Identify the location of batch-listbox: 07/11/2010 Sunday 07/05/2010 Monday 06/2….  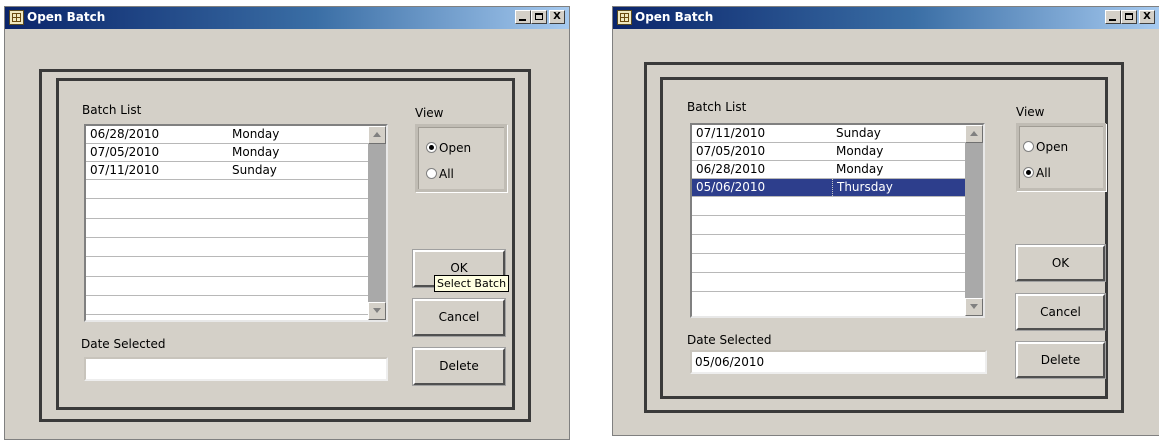
(837, 220).